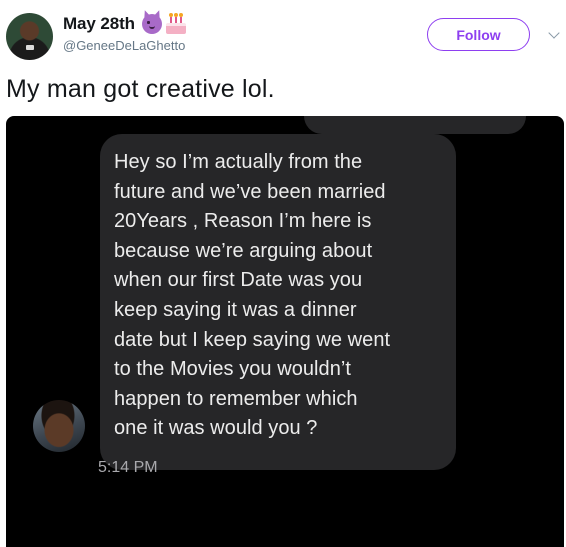  What do you see at coordinates (283, 36) in the screenshot?
I see `tweet-header: May 28th @GeneeDeLaGhetto Follow` at bounding box center [283, 36].